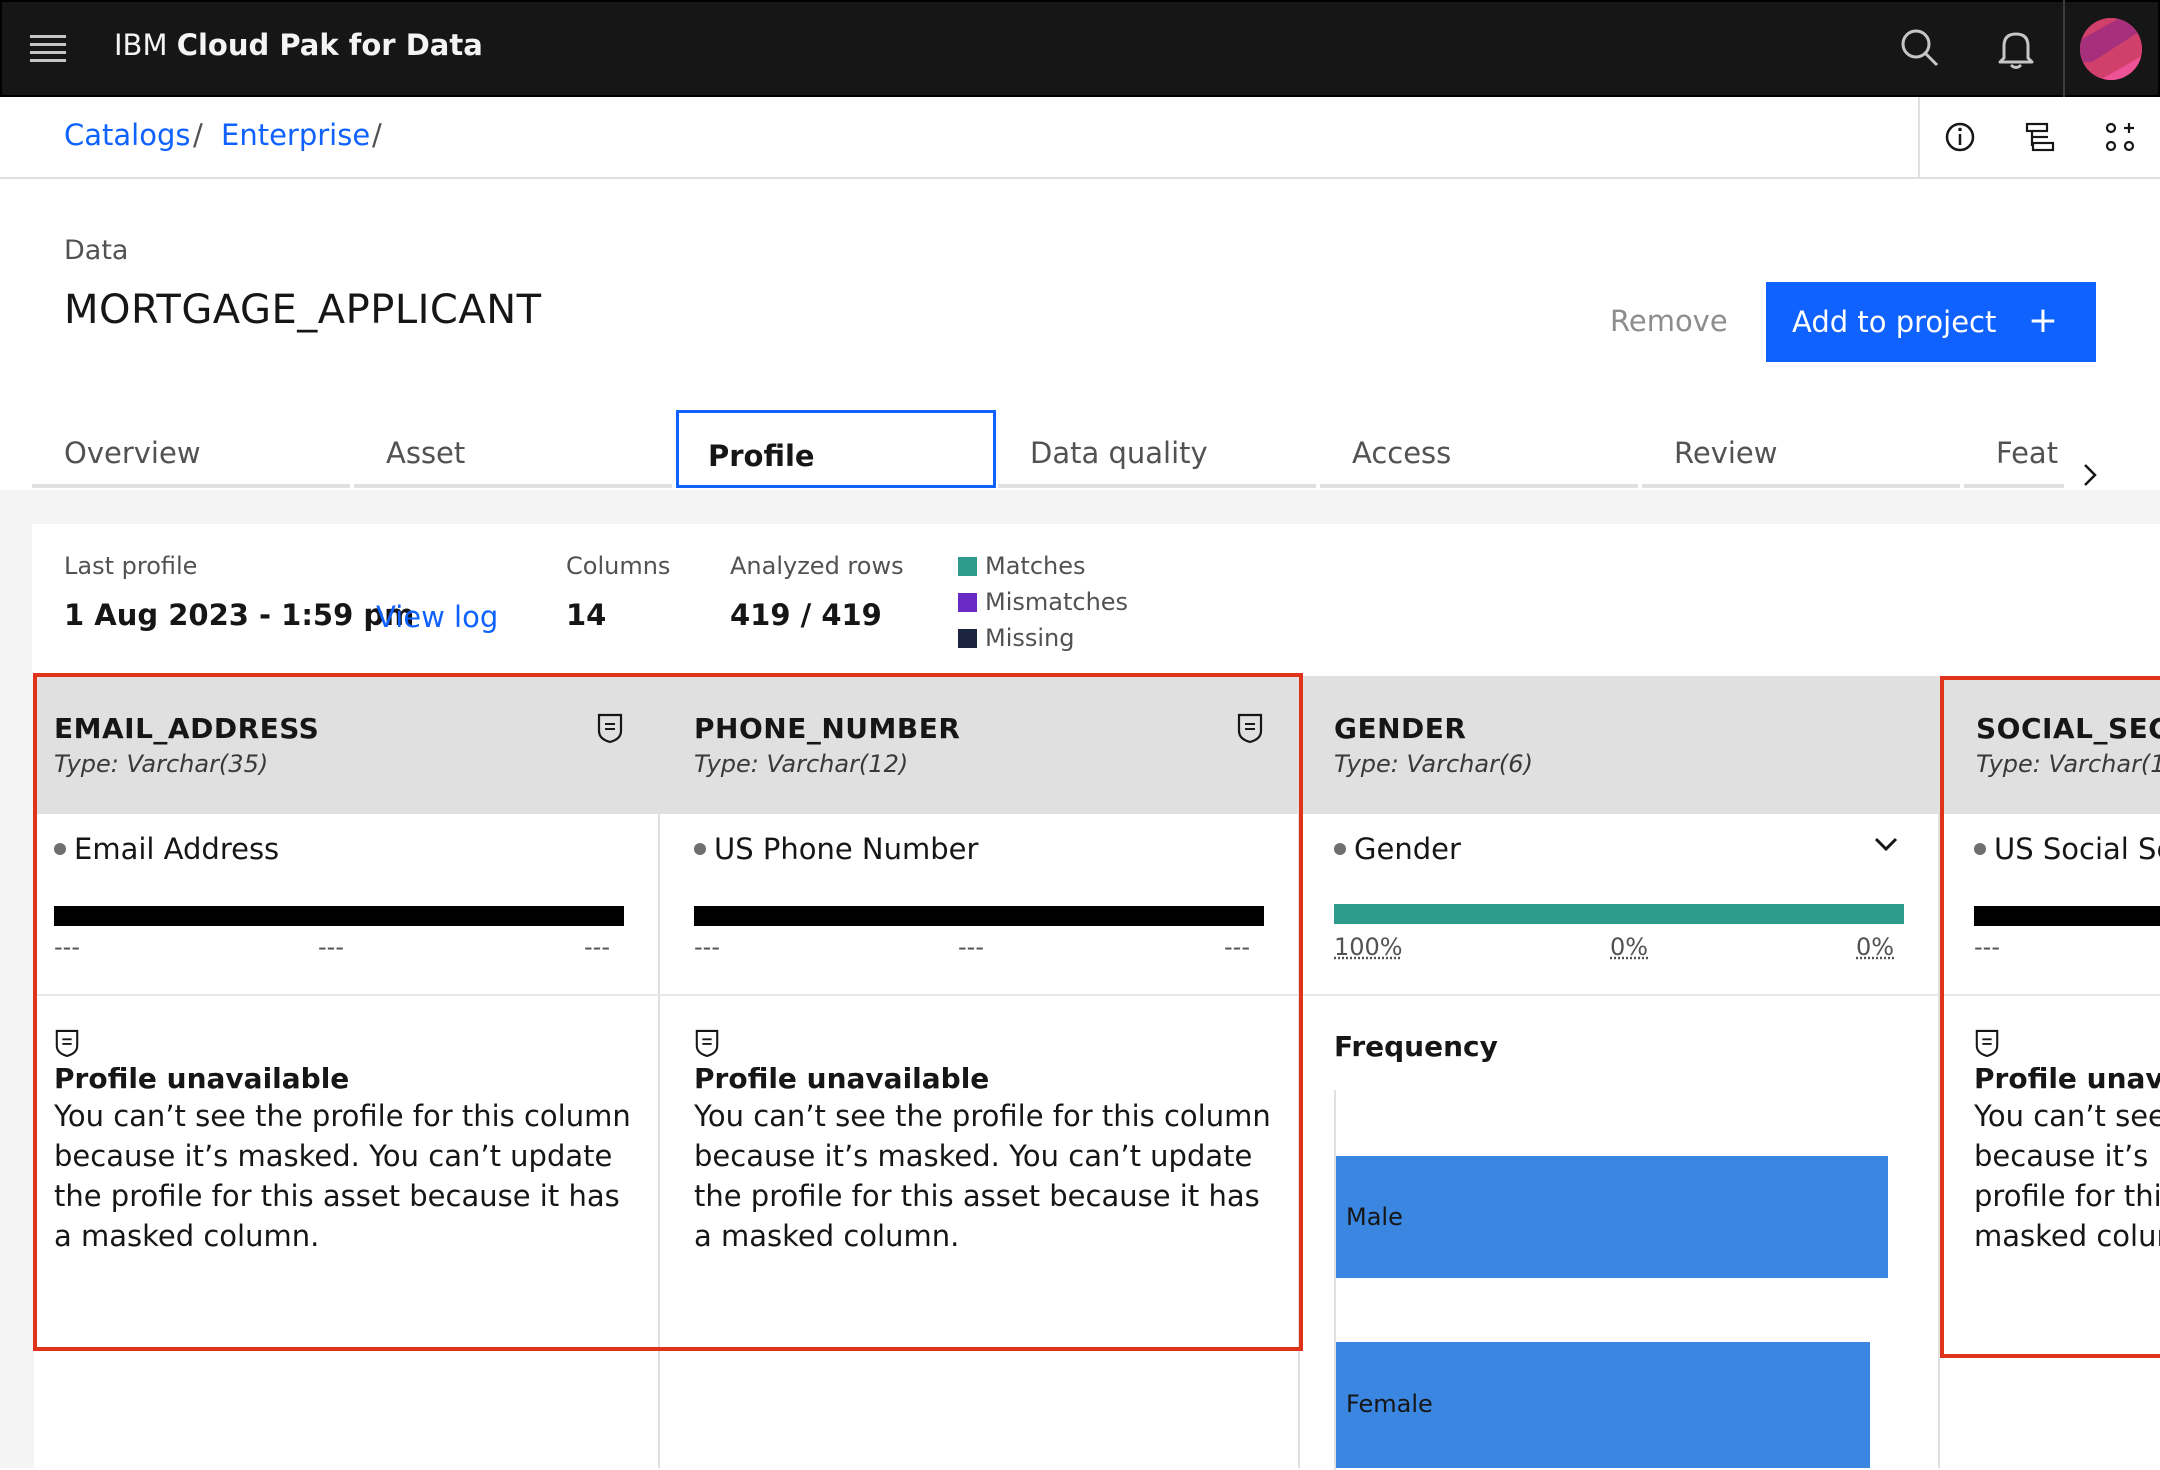 The height and width of the screenshot is (1470, 2160). What do you see at coordinates (846, 849) in the screenshot?
I see `data-class-label: US Phone Number` at bounding box center [846, 849].